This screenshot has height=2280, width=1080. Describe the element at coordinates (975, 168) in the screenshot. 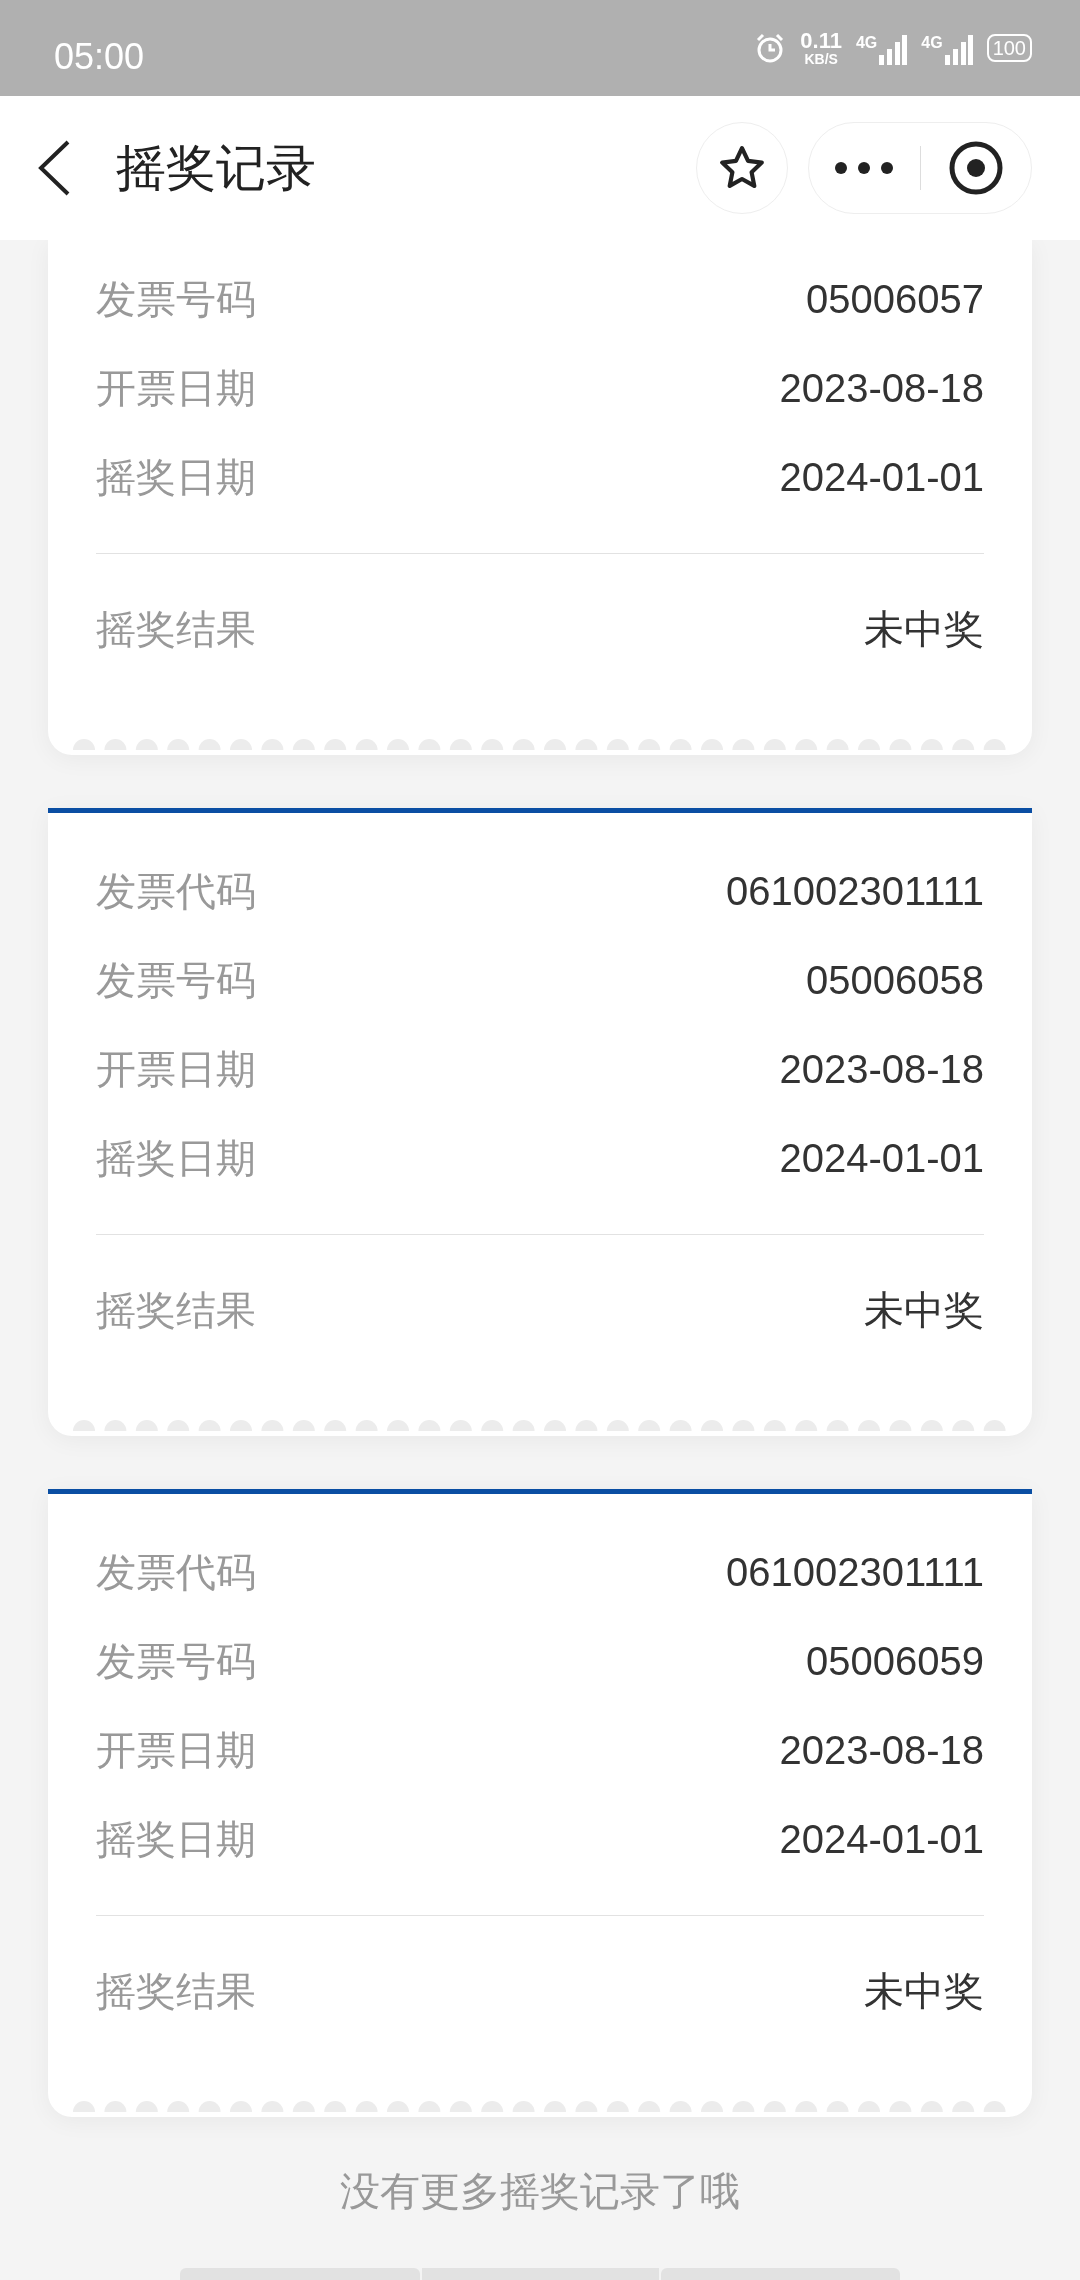

I see `target-icon` at that location.